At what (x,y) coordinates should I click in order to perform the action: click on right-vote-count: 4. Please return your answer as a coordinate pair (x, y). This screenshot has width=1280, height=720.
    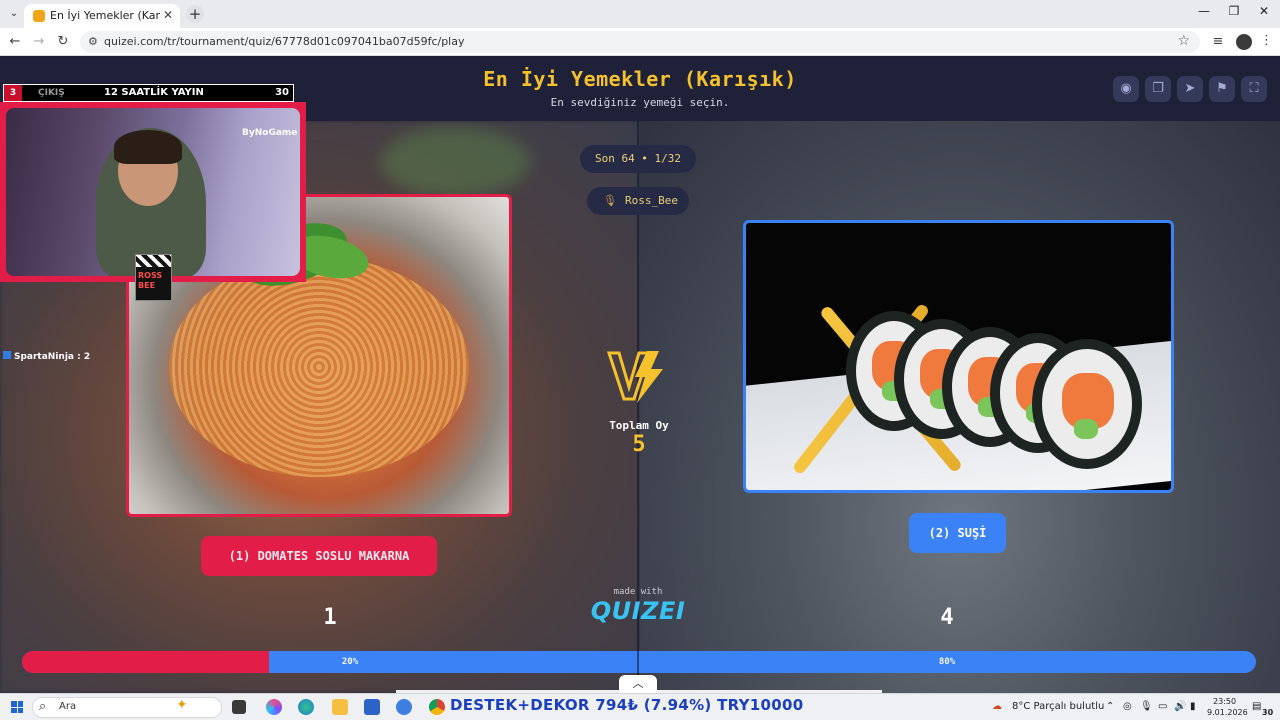
    Looking at the image, I should click on (947, 617).